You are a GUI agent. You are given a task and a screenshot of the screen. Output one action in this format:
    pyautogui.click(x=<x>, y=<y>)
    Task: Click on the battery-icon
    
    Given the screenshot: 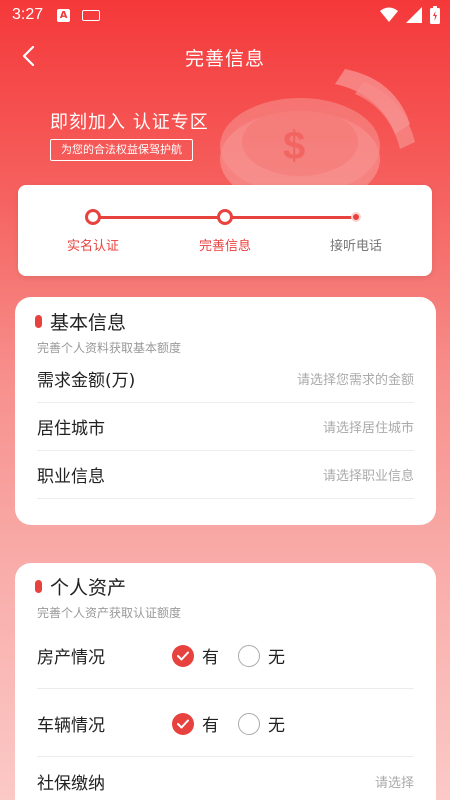 What is the action you would take?
    pyautogui.click(x=435, y=15)
    